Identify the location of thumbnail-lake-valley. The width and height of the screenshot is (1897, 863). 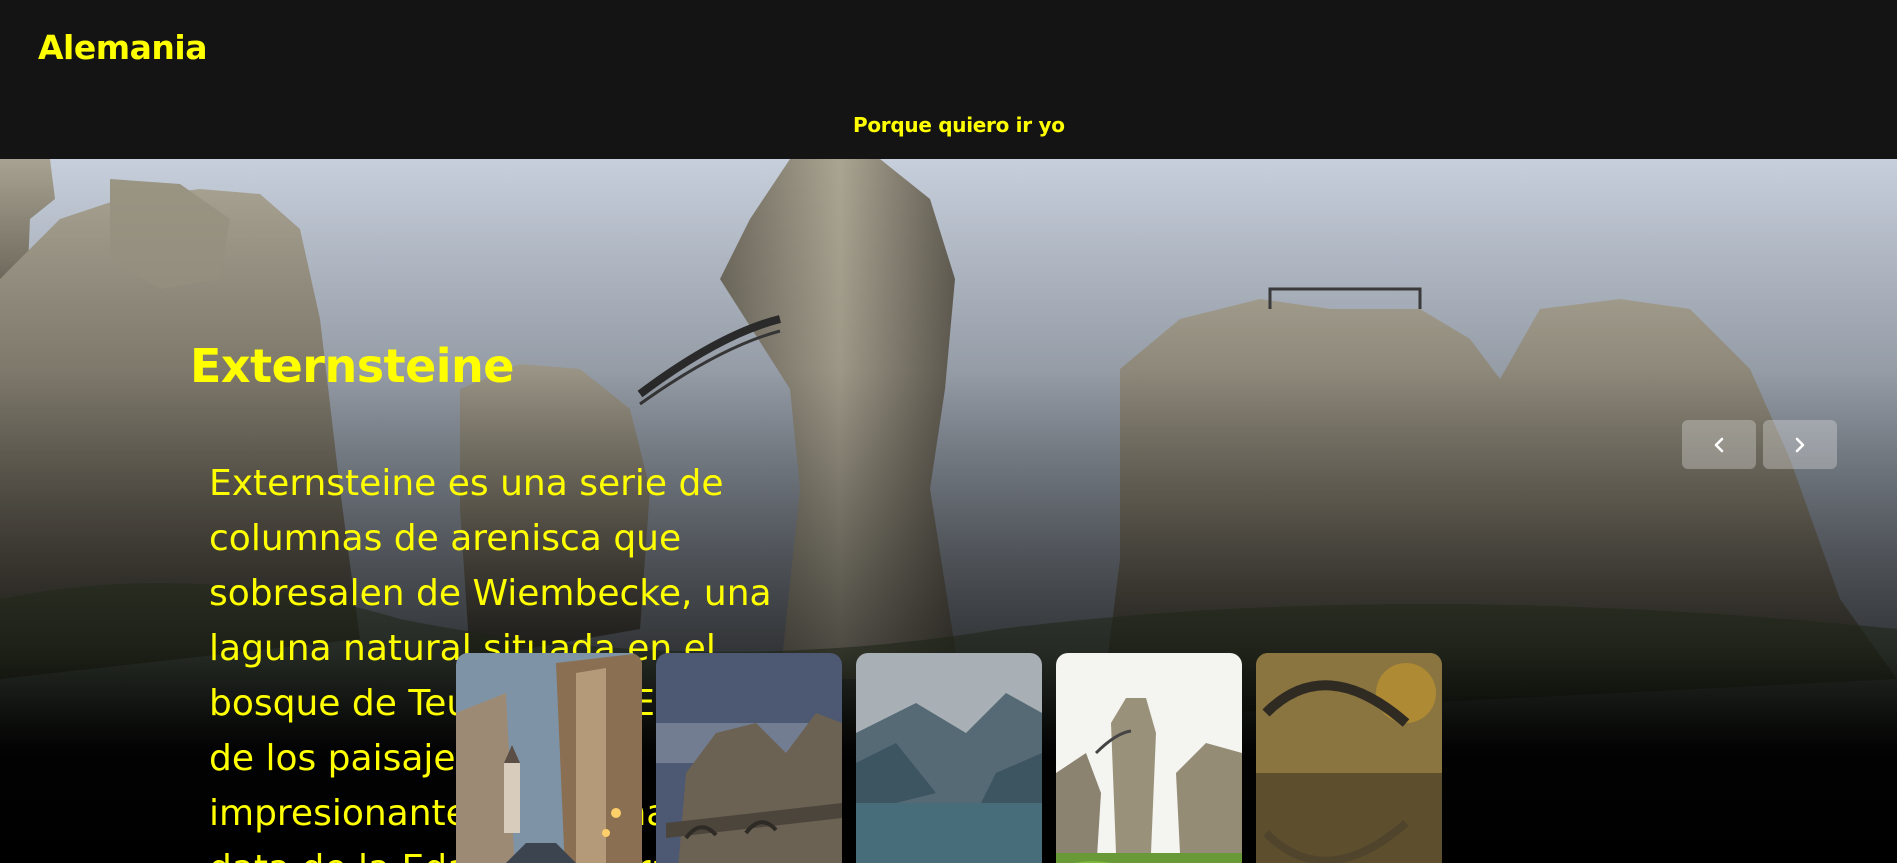
(949, 758).